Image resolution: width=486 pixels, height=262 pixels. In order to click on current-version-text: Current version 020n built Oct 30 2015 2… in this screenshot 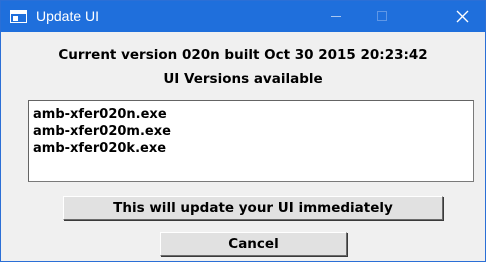, I will do `click(243, 55)`.